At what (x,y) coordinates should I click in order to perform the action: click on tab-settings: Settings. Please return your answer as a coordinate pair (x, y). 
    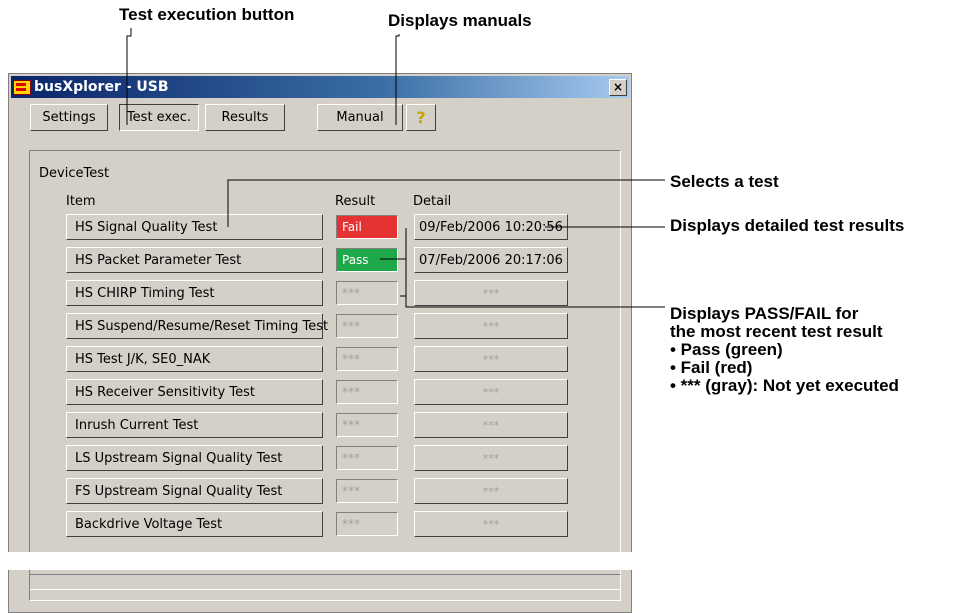
    Looking at the image, I should click on (69, 117).